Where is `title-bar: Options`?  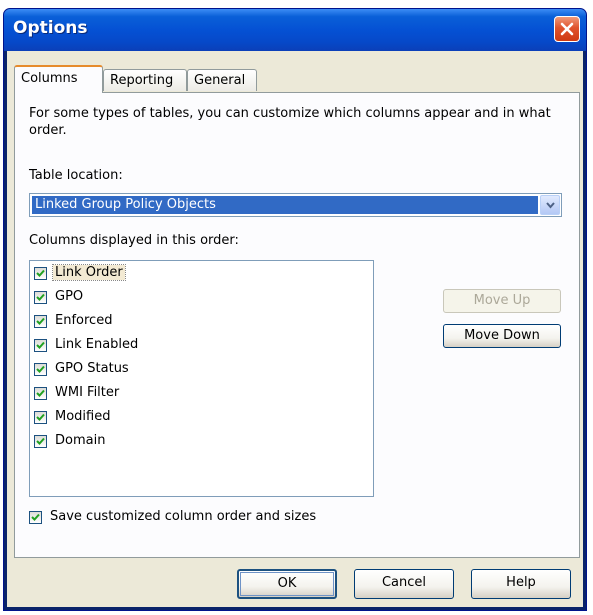
title-bar: Options is located at coordinates (295, 30).